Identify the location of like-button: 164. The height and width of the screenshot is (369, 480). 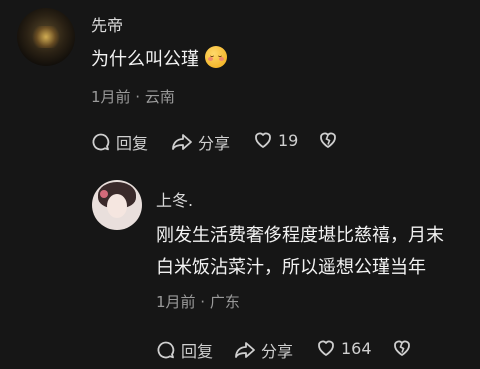
(344, 348).